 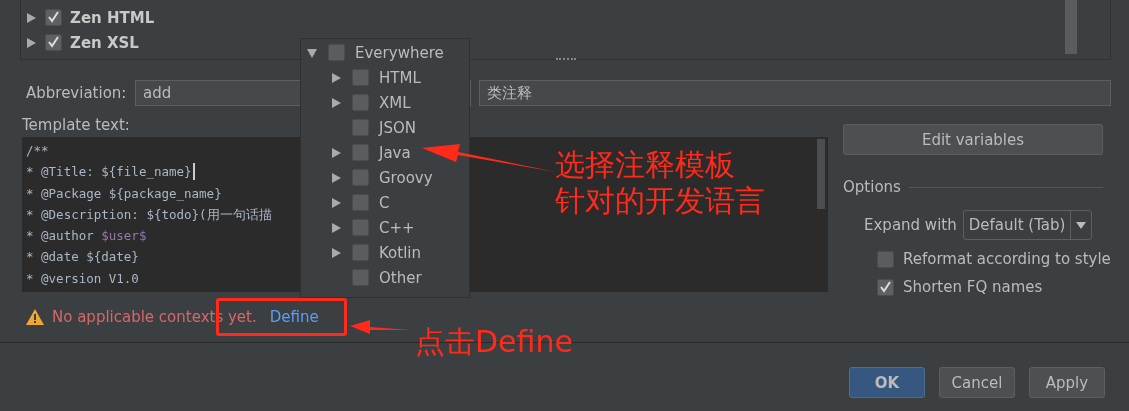 I want to click on annotation-text: 选择注释模板, so click(x=645, y=165).